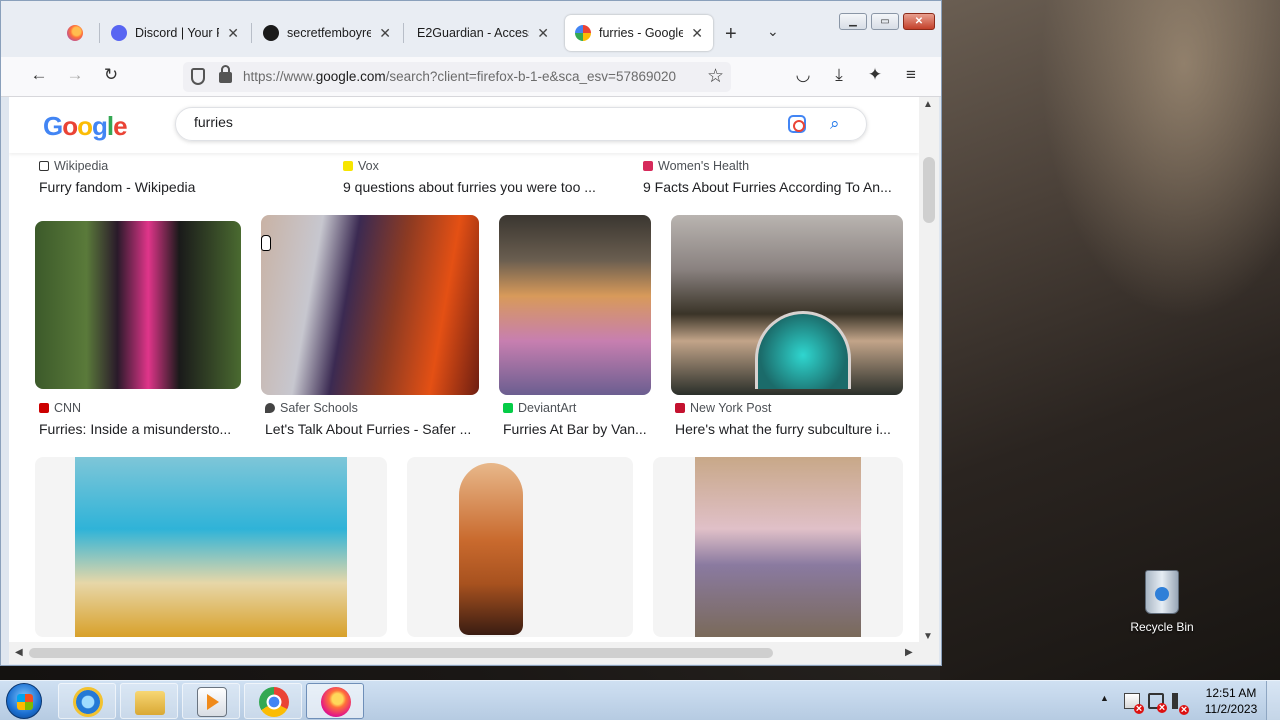  I want to click on taskbar-file-explorer, so click(149, 701).